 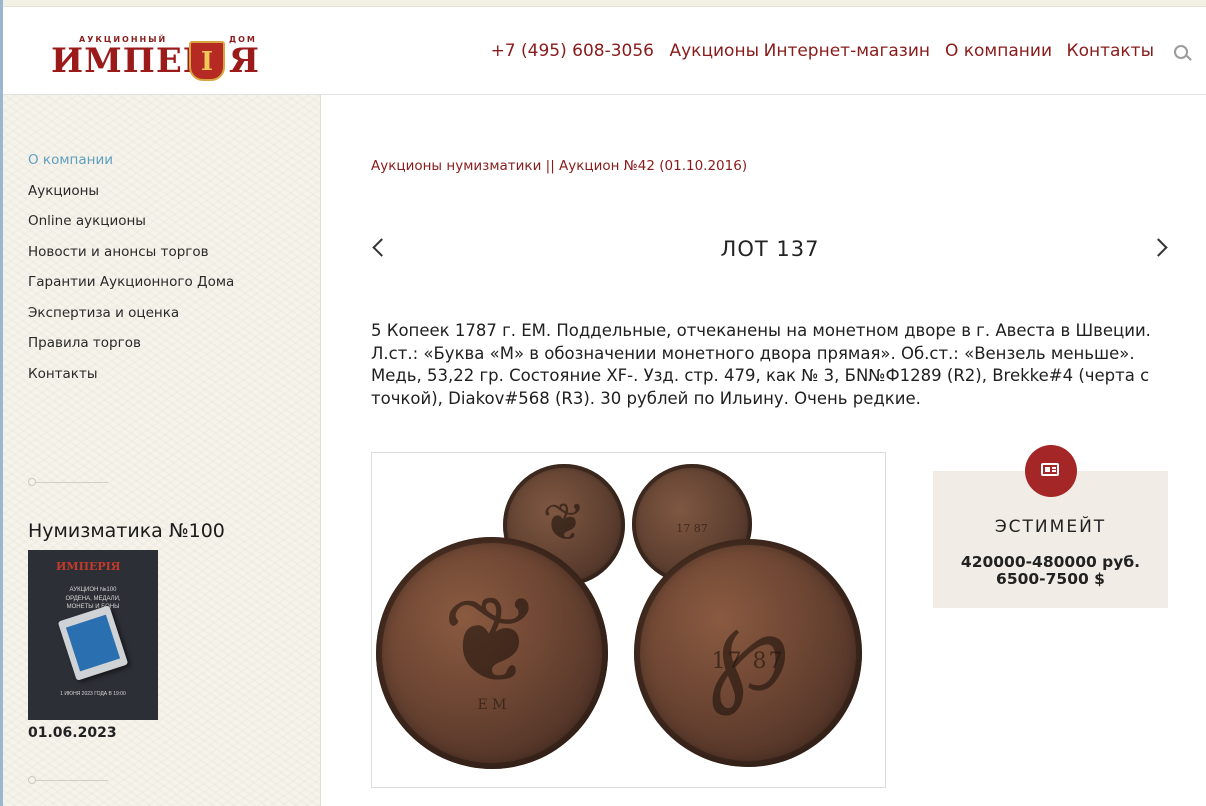 What do you see at coordinates (1181, 52) in the screenshot?
I see `search-icon` at bounding box center [1181, 52].